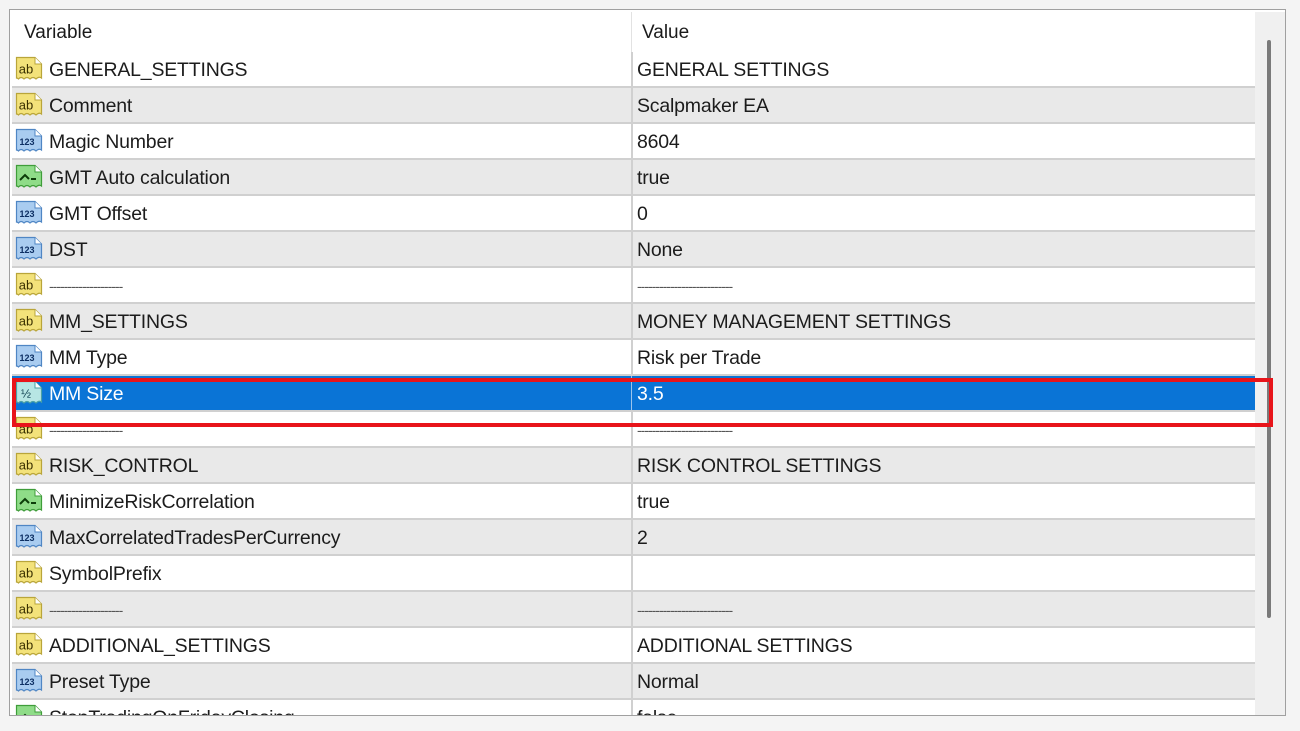  What do you see at coordinates (637, 32) in the screenshot?
I see `table-header: Variable Value` at bounding box center [637, 32].